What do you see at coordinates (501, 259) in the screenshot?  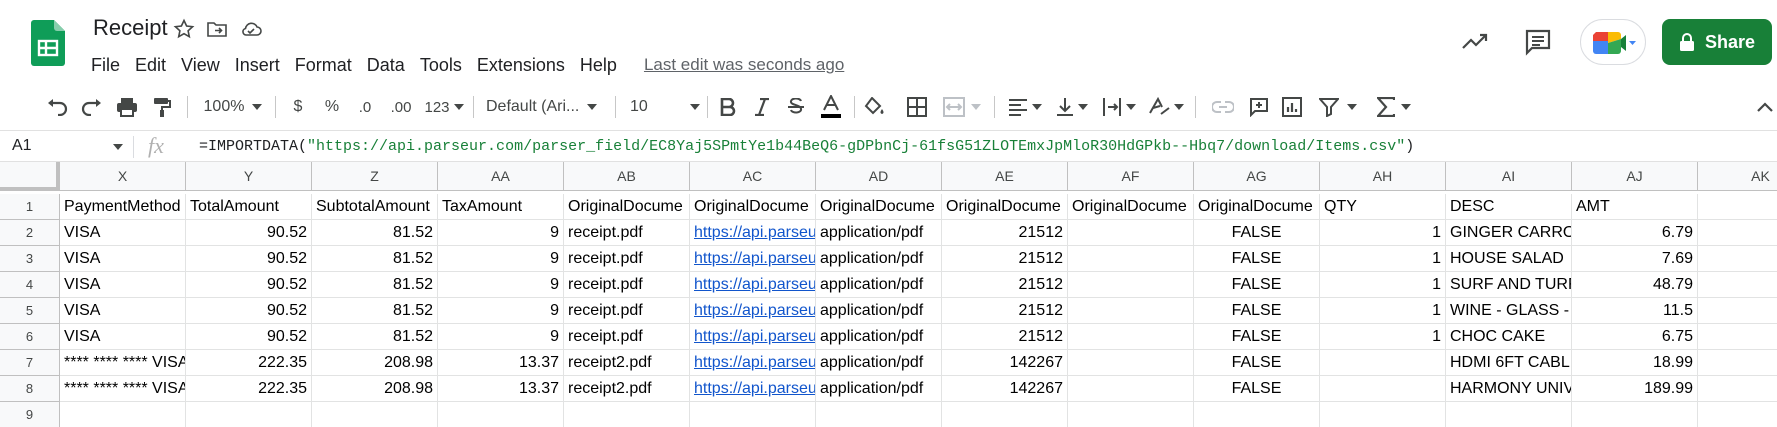 I see `cell-aa3: 9` at bounding box center [501, 259].